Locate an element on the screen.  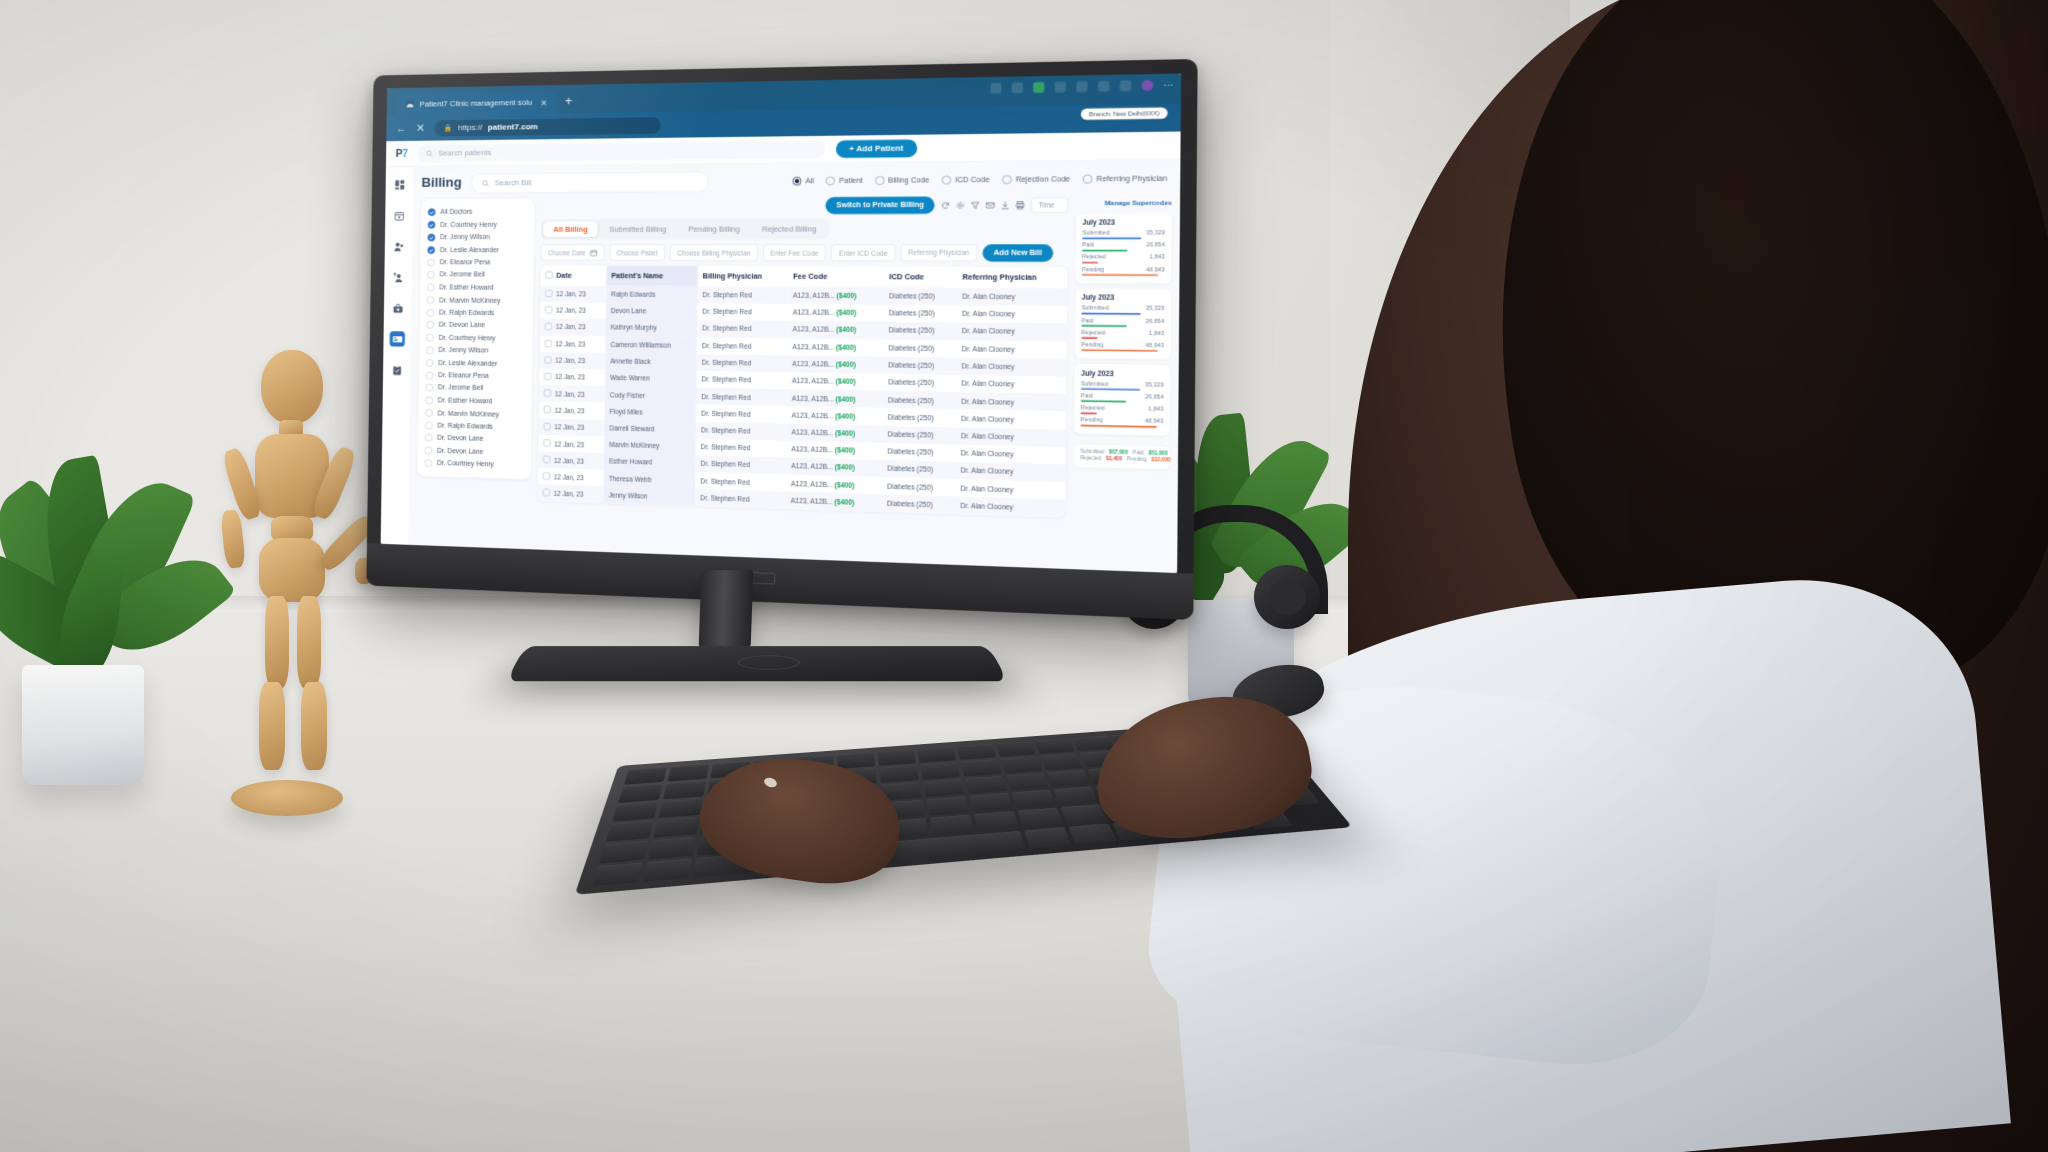
add-new-bill-button: Add New Bill is located at coordinates (1018, 253).